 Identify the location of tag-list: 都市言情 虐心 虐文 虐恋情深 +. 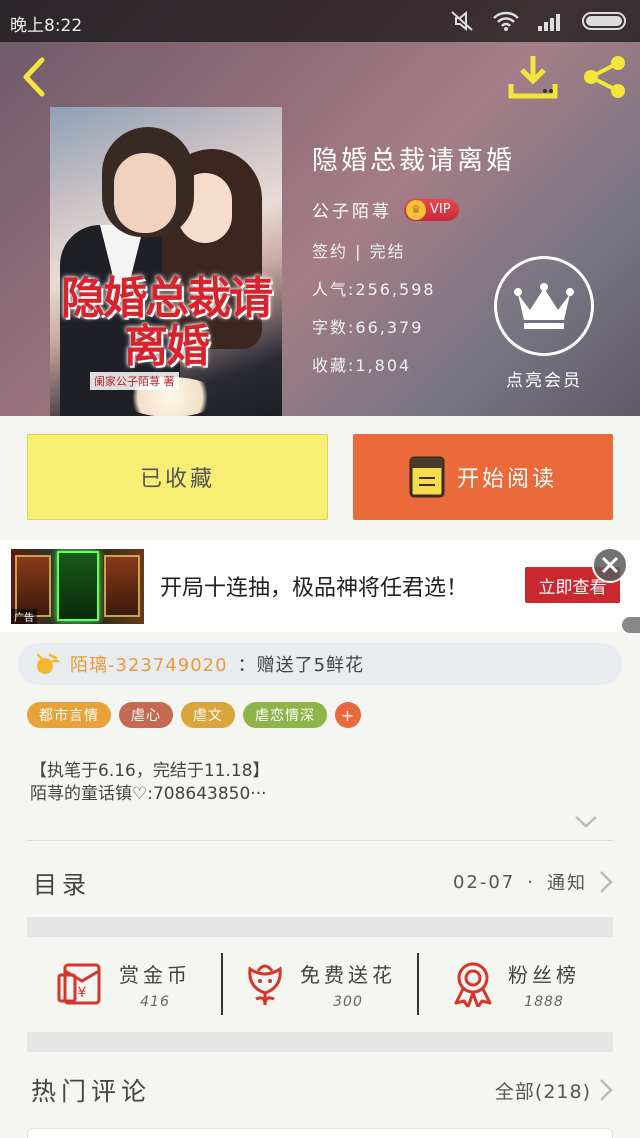
(194, 715).